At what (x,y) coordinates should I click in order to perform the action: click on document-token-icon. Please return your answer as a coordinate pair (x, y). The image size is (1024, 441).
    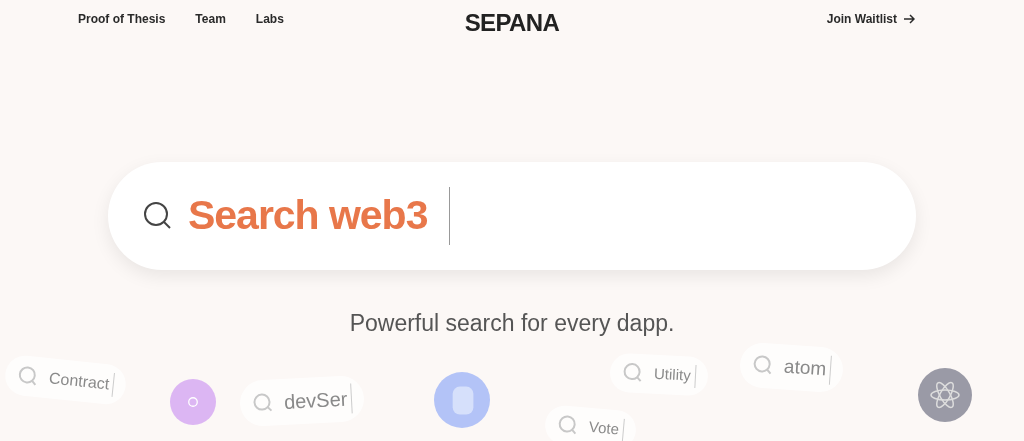
    Looking at the image, I should click on (462, 400).